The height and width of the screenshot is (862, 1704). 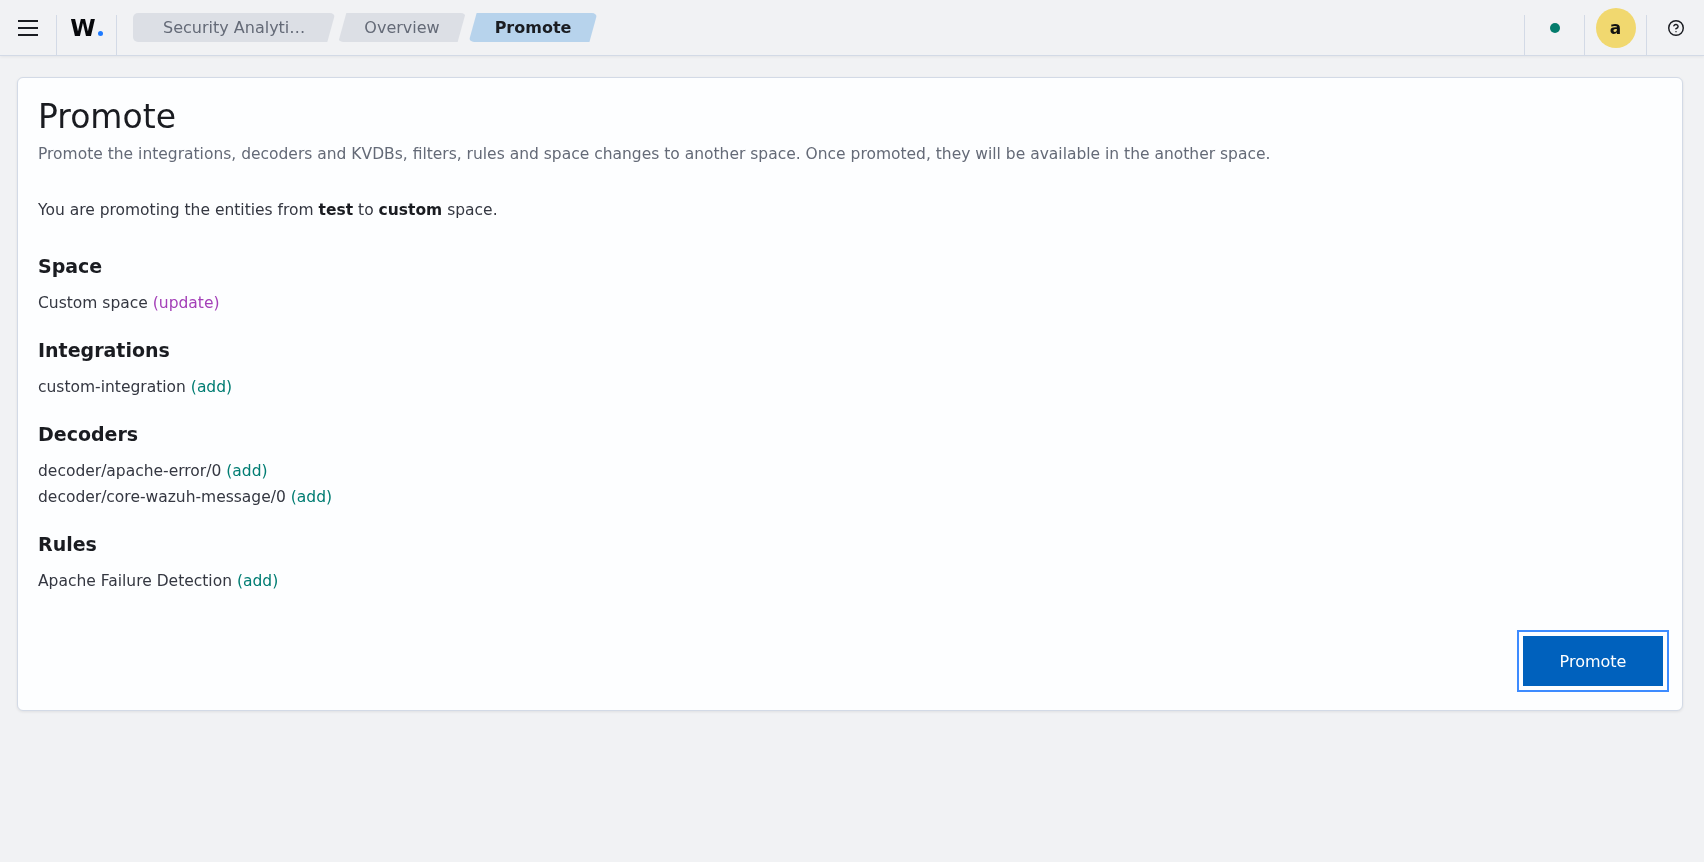 I want to click on entity-name: decoder/core-wazuh-message/0, so click(x=162, y=497).